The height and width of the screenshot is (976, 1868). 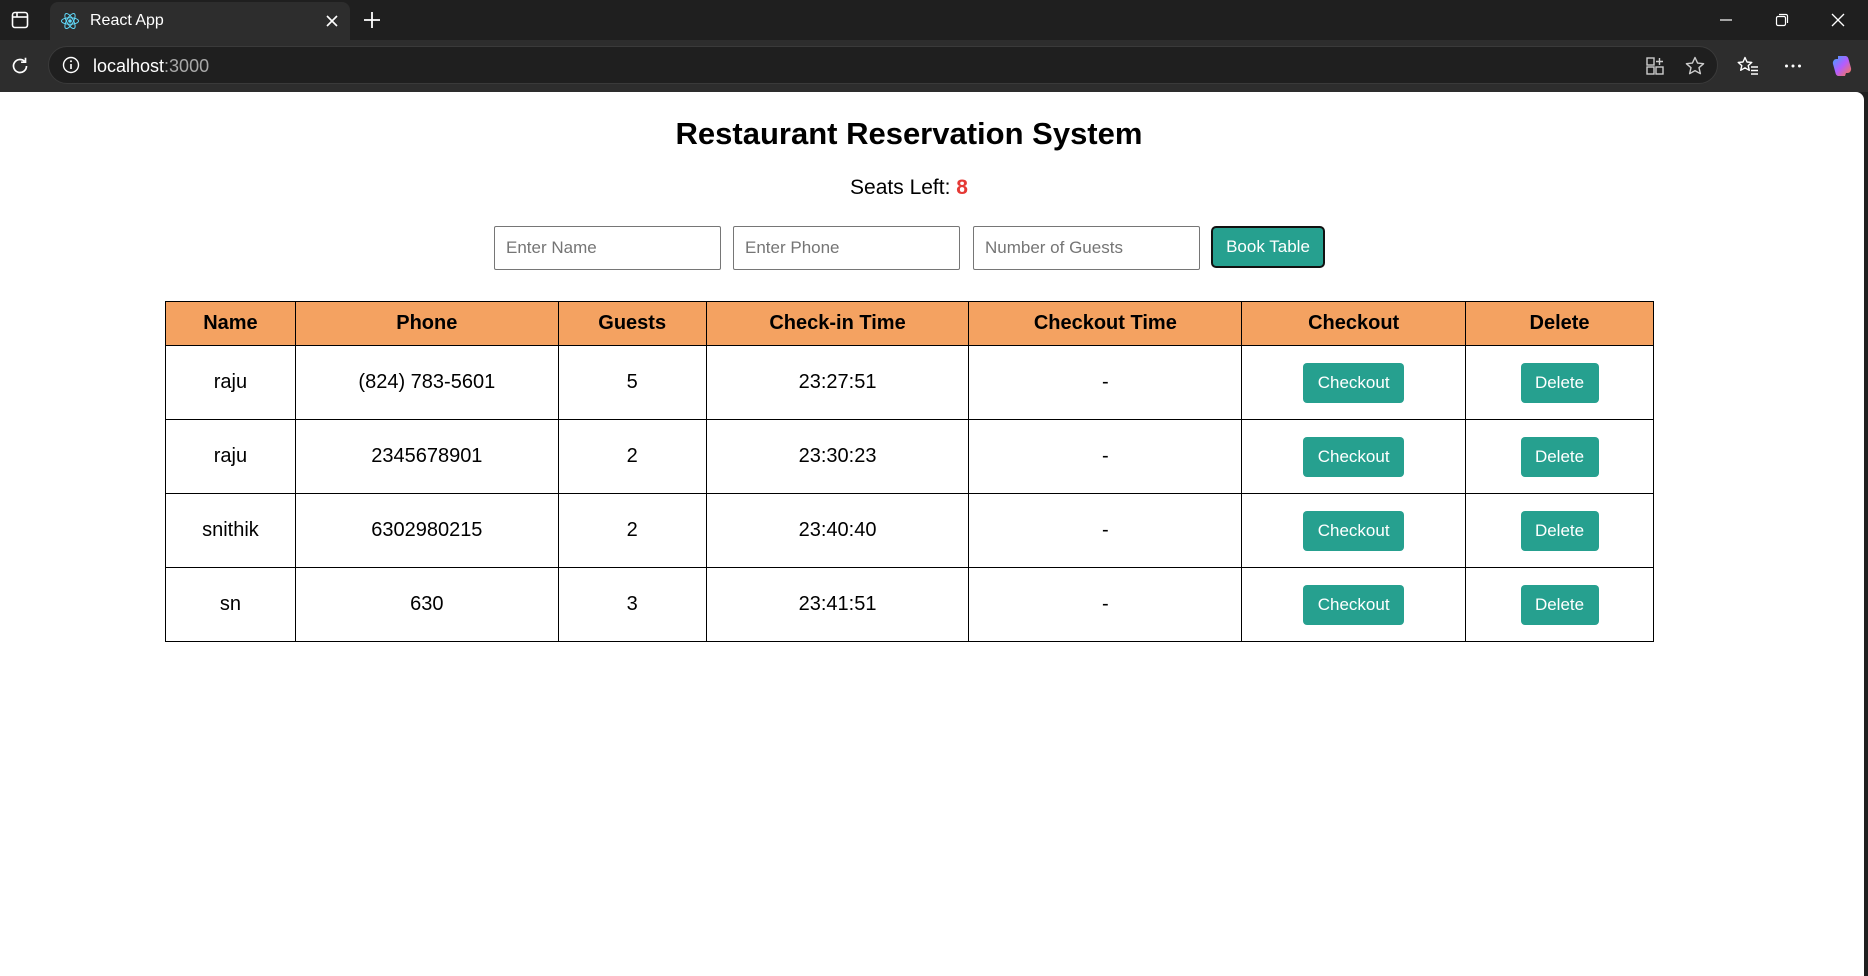 What do you see at coordinates (934, 20) in the screenshot?
I see `tab-strip: React App` at bounding box center [934, 20].